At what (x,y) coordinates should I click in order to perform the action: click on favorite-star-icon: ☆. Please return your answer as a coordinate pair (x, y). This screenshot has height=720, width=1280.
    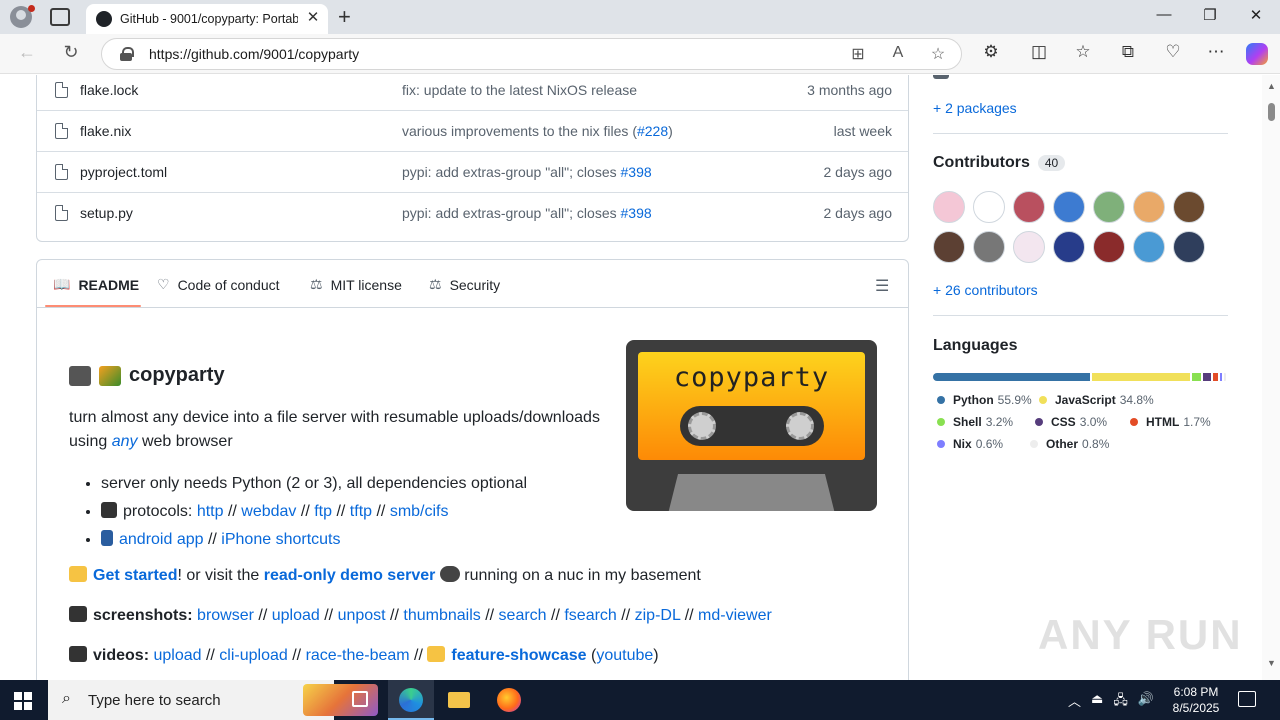
    Looking at the image, I should click on (938, 54).